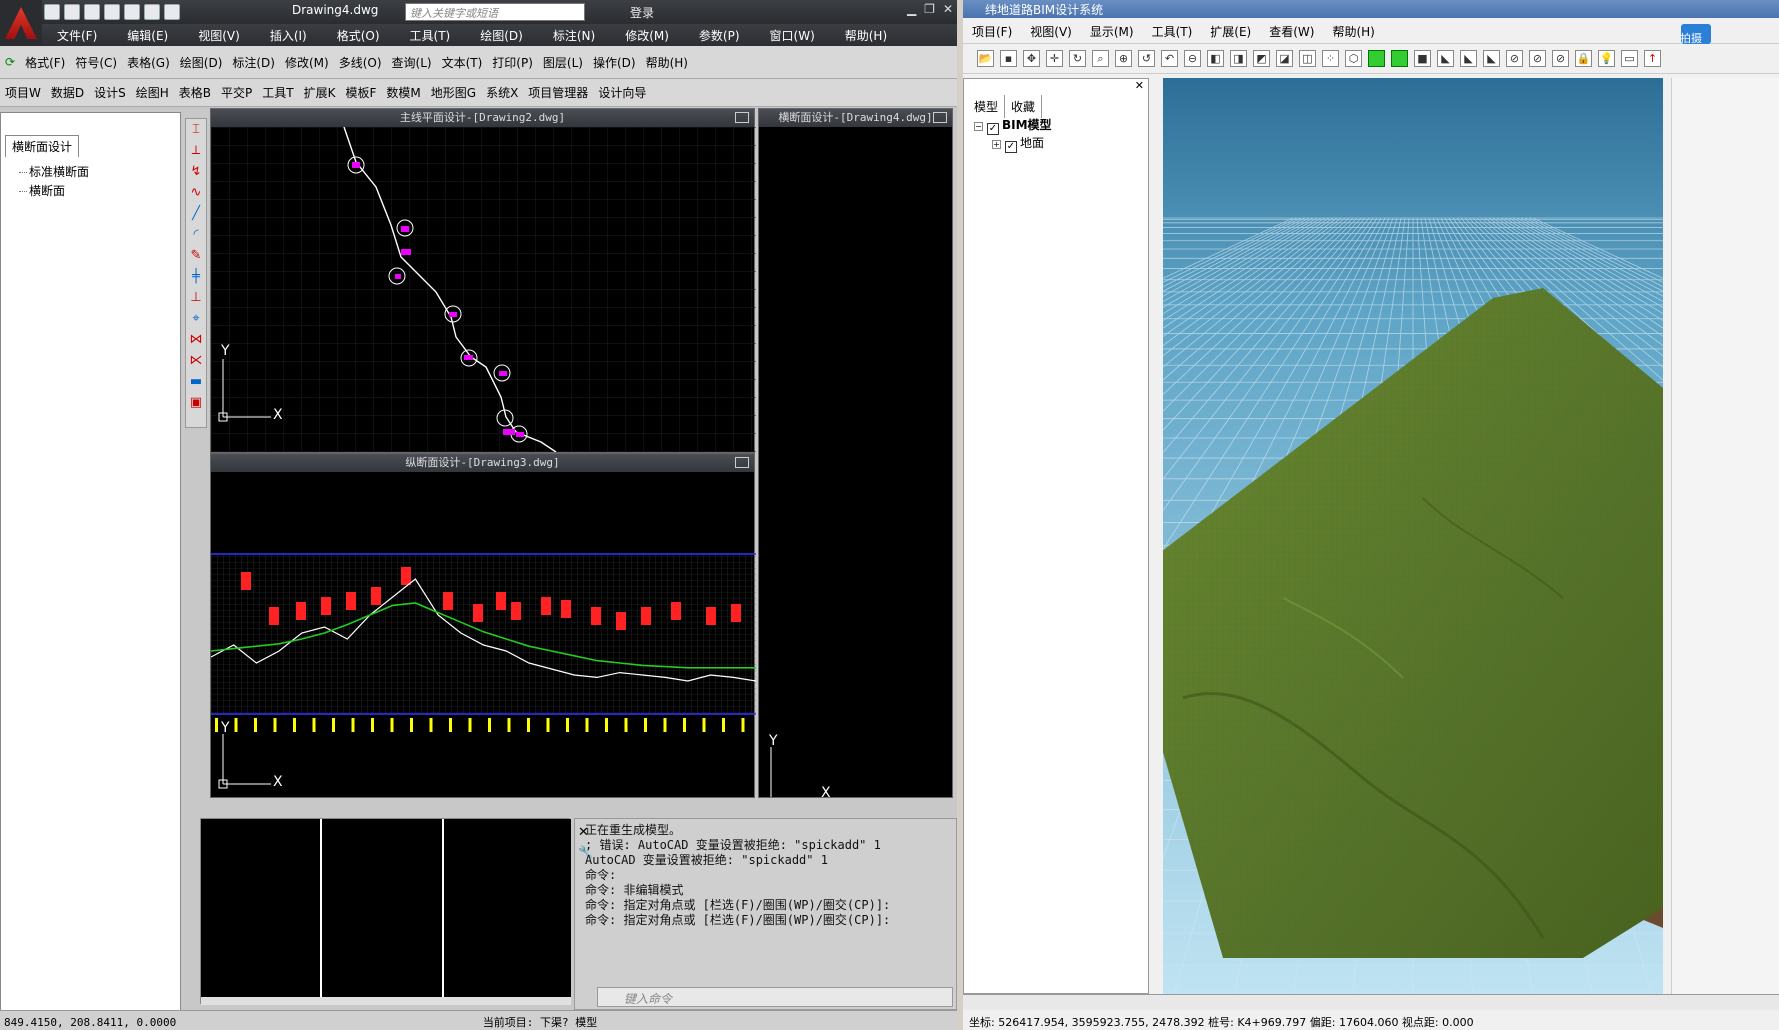 Image resolution: width=1779 pixels, height=1030 pixels. I want to click on acad-toolbar2-7: 扩展K, so click(320, 92).